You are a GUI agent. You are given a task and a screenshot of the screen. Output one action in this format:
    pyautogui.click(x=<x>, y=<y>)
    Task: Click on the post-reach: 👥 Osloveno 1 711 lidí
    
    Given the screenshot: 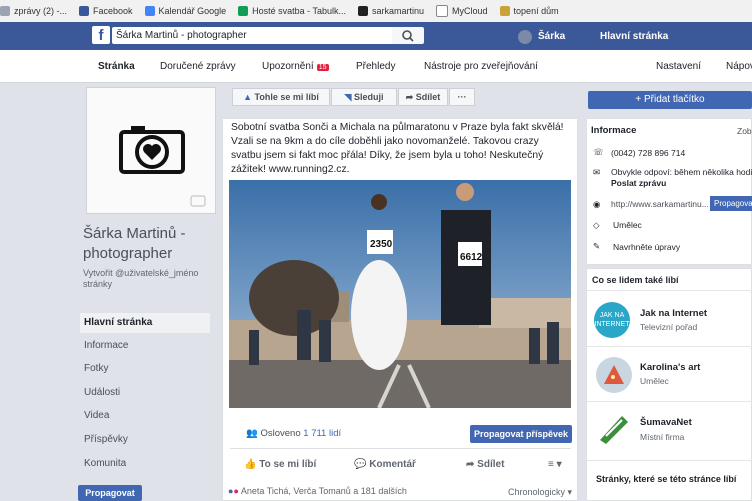 What is the action you would take?
    pyautogui.click(x=293, y=433)
    